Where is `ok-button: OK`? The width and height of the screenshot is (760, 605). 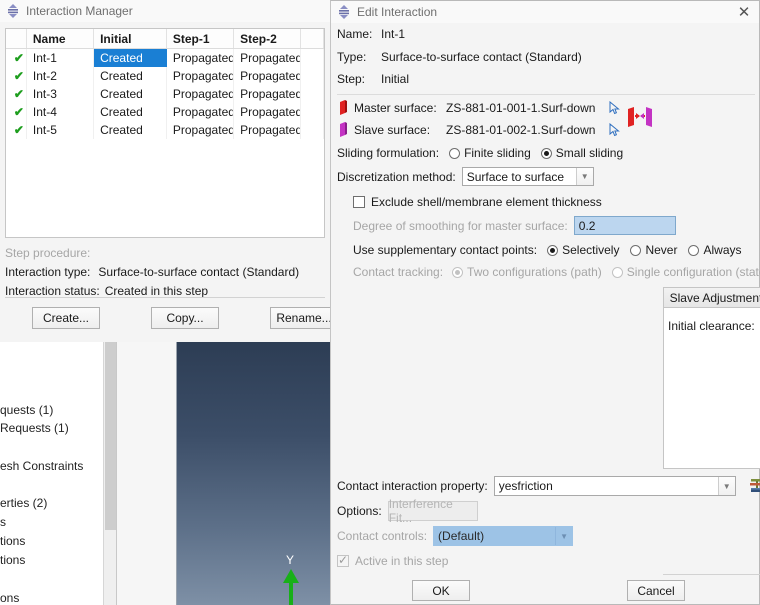 ok-button: OK is located at coordinates (441, 590).